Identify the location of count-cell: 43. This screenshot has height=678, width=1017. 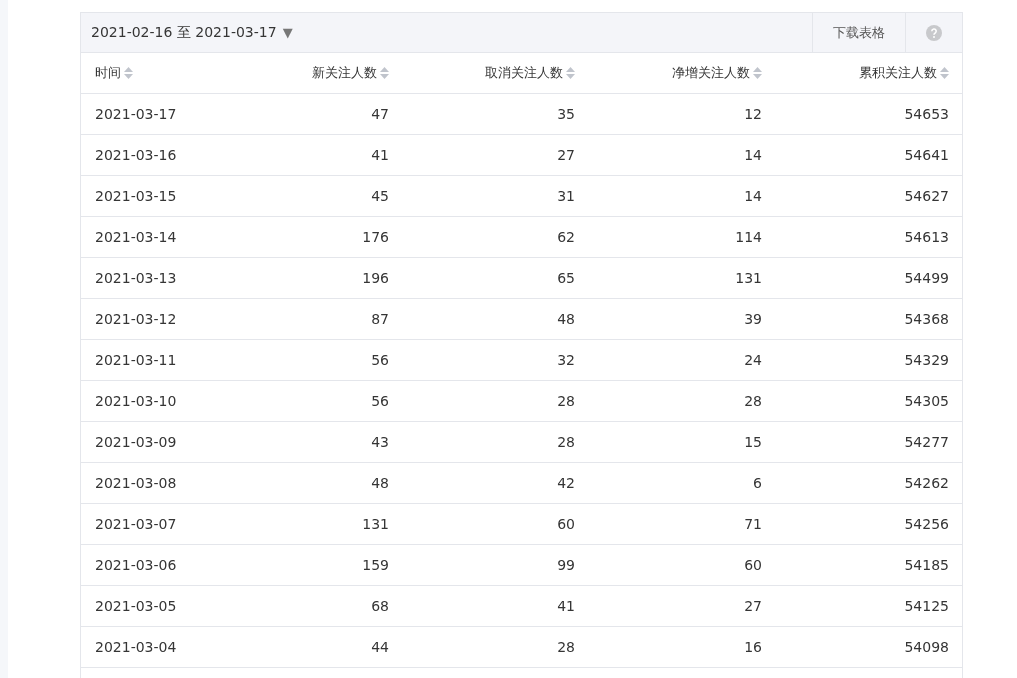
(380, 442).